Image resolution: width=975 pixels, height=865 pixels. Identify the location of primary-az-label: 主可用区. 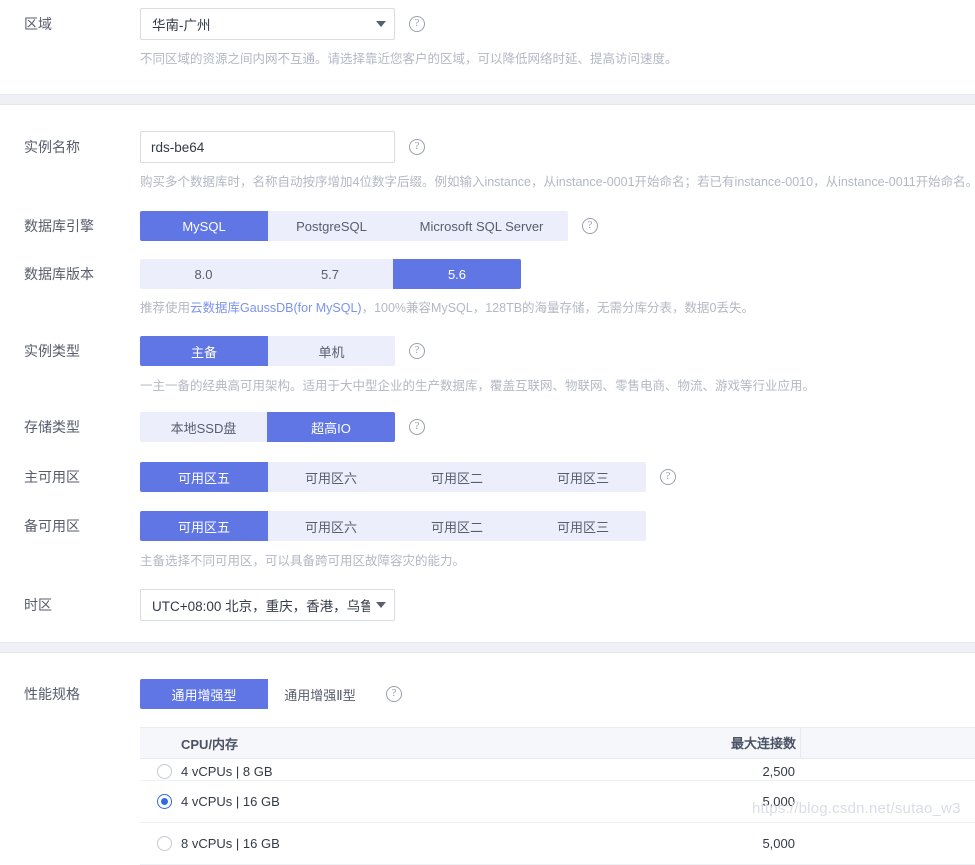
(52, 477).